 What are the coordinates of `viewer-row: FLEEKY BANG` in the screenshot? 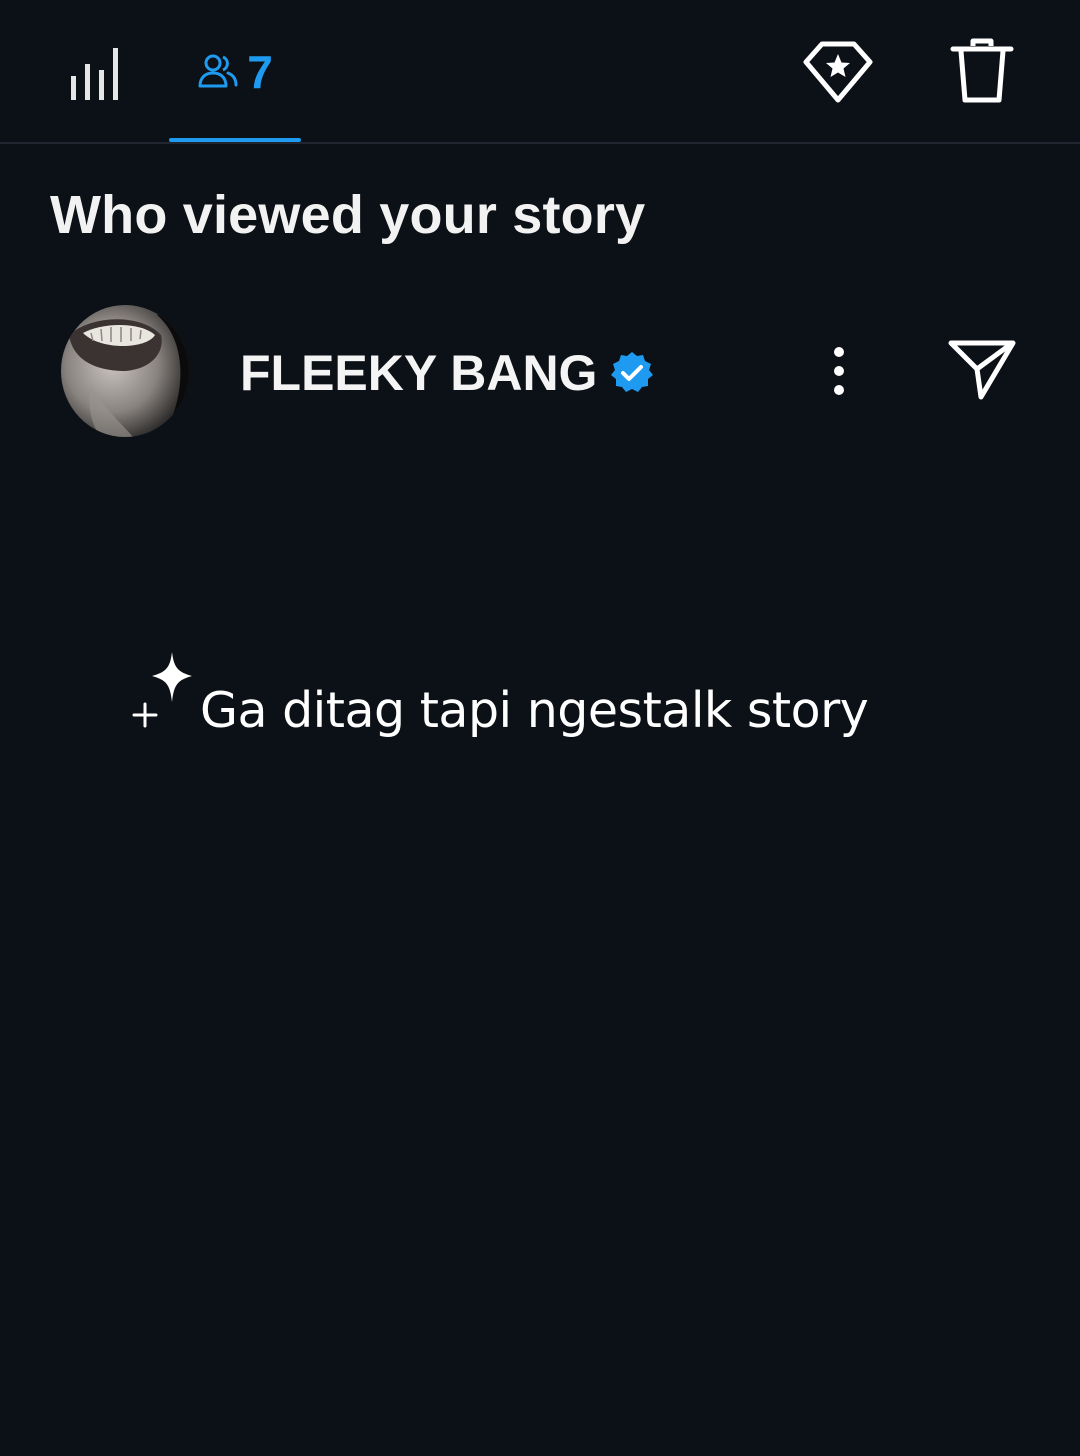 It's located at (540, 370).